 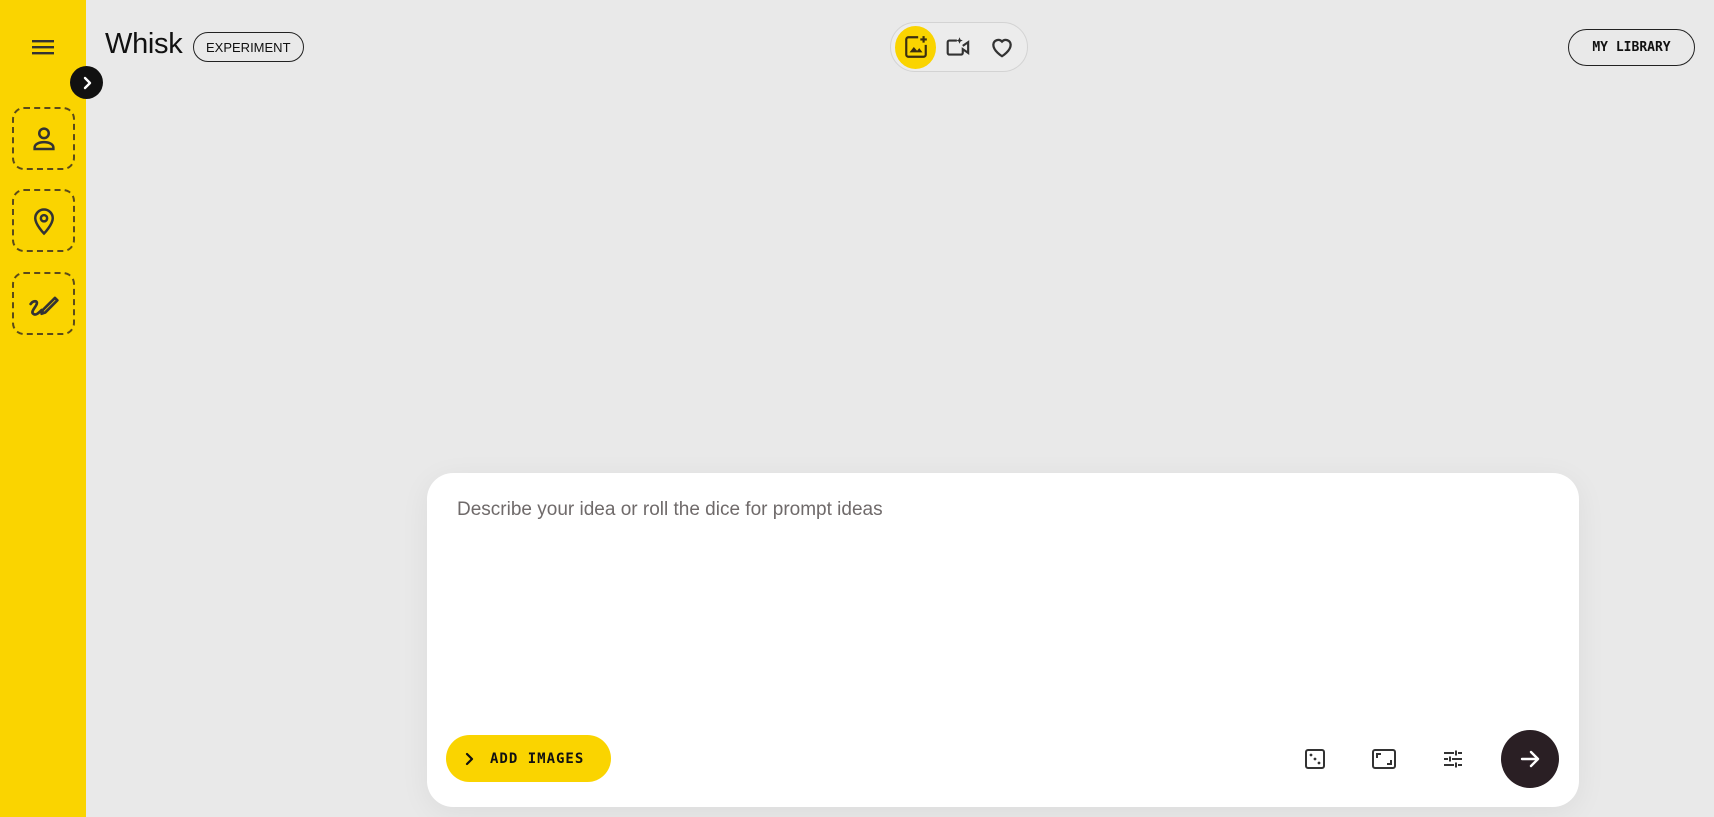 What do you see at coordinates (1631, 47) in the screenshot?
I see `my-library-button: MY LIBRARY` at bounding box center [1631, 47].